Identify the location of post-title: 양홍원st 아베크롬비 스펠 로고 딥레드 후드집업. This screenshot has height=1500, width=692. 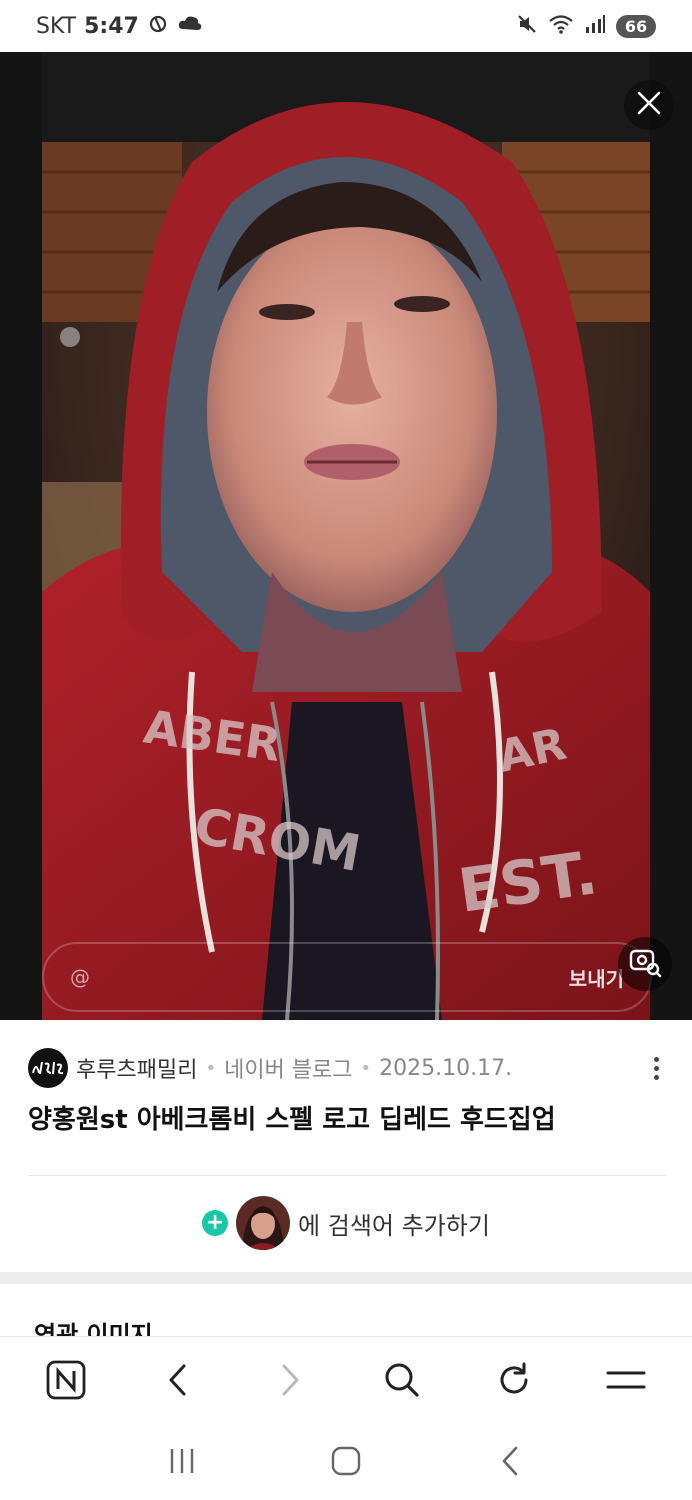
(348, 1120).